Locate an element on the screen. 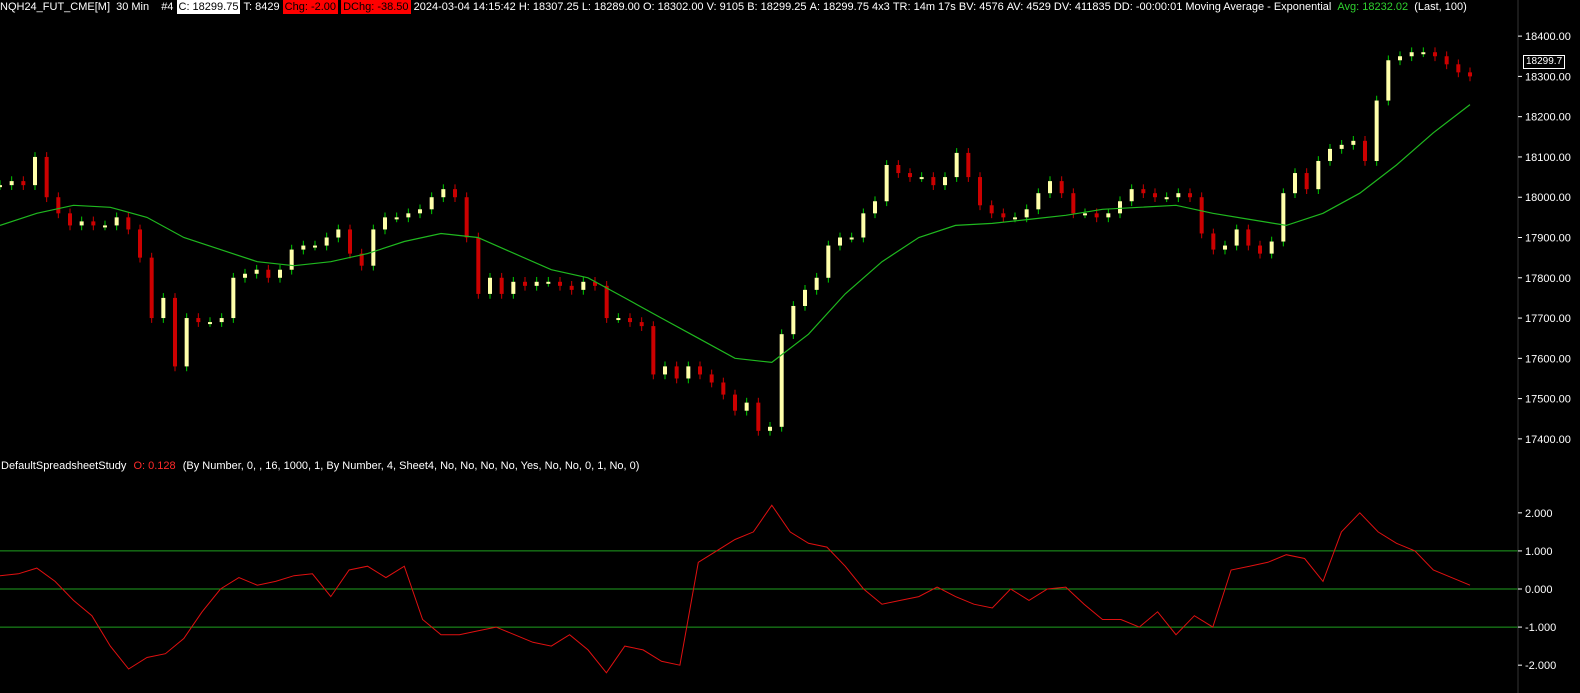 This screenshot has height=693, width=1580. datetime-value: 2024-03-04 14:15:42 is located at coordinates (464, 7).